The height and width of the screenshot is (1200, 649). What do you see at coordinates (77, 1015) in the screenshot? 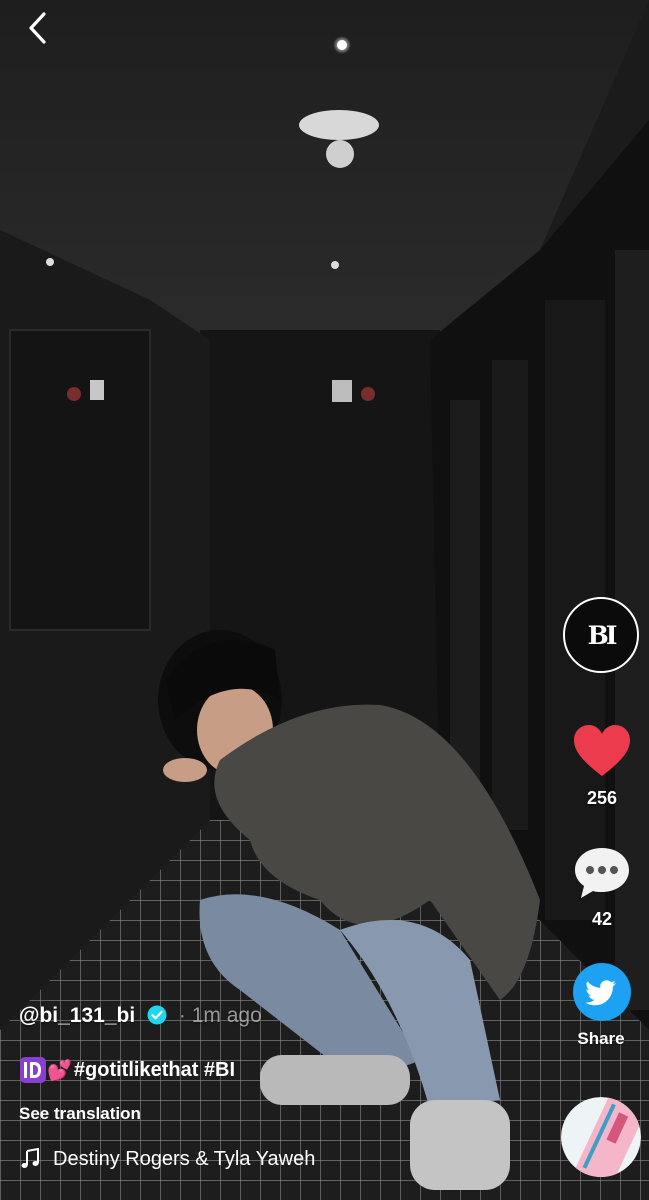
I see `username-link: @bi_131_bi` at bounding box center [77, 1015].